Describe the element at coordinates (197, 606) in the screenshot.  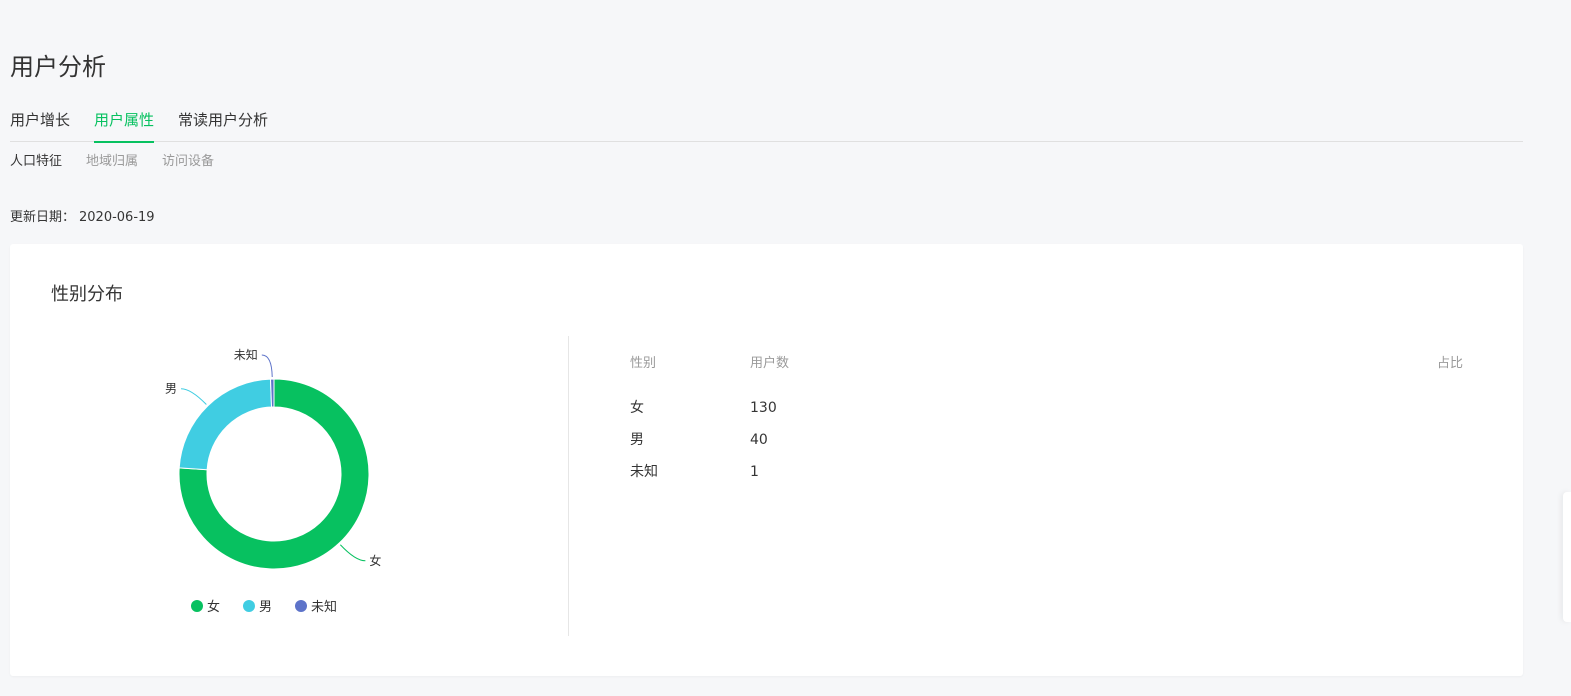
I see `legend-marker-female` at that location.